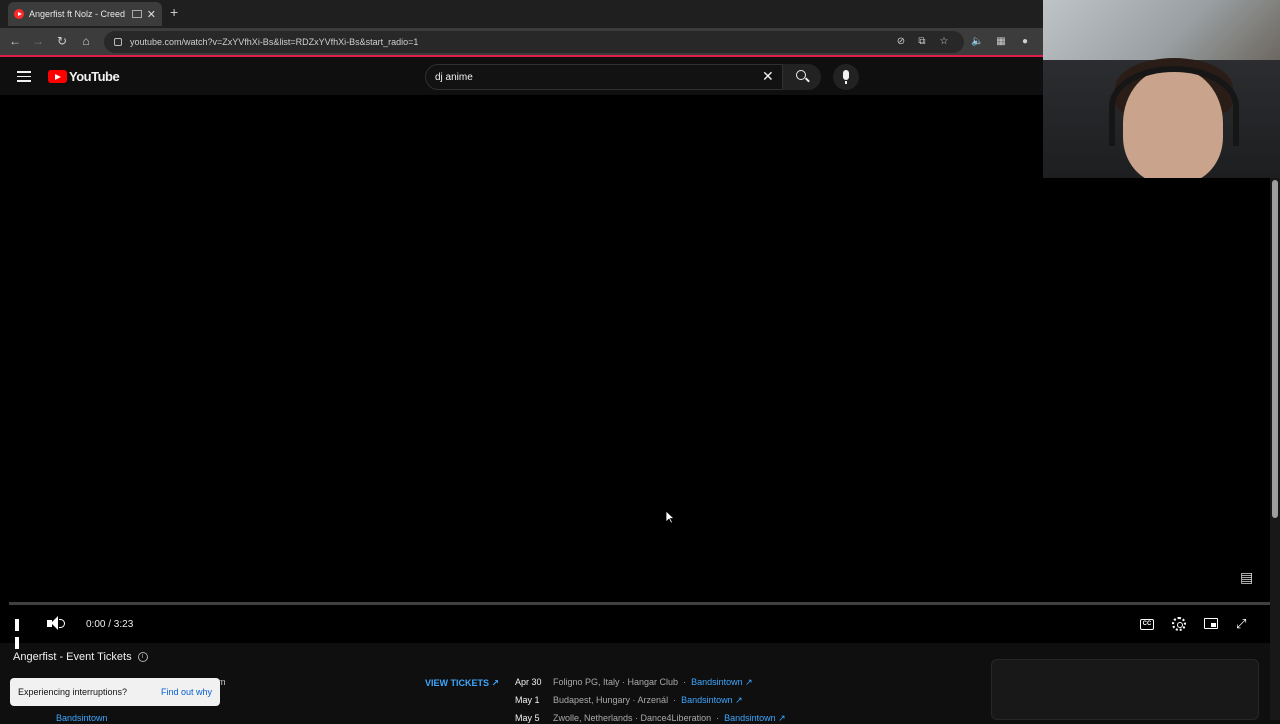  What do you see at coordinates (86, 41) in the screenshot?
I see `home-button: ⌂` at bounding box center [86, 41].